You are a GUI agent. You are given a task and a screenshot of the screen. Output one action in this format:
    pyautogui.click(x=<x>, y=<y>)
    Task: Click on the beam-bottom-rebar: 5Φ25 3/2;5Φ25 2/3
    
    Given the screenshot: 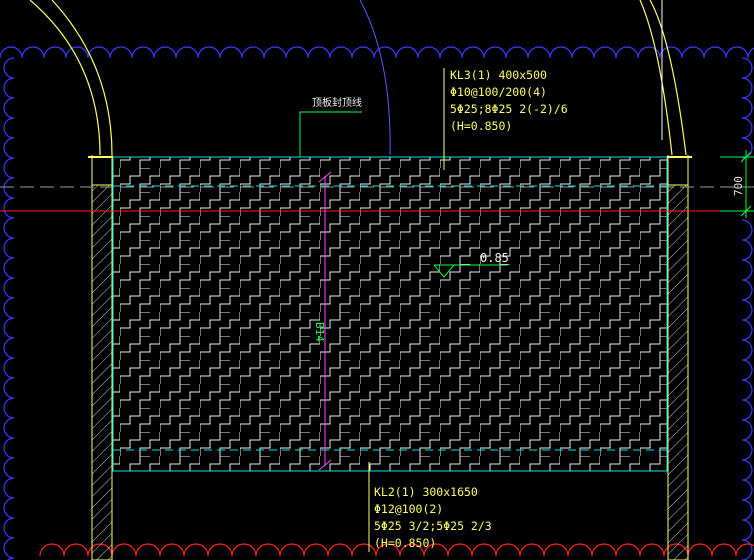 What is the action you would take?
    pyautogui.click(x=433, y=526)
    